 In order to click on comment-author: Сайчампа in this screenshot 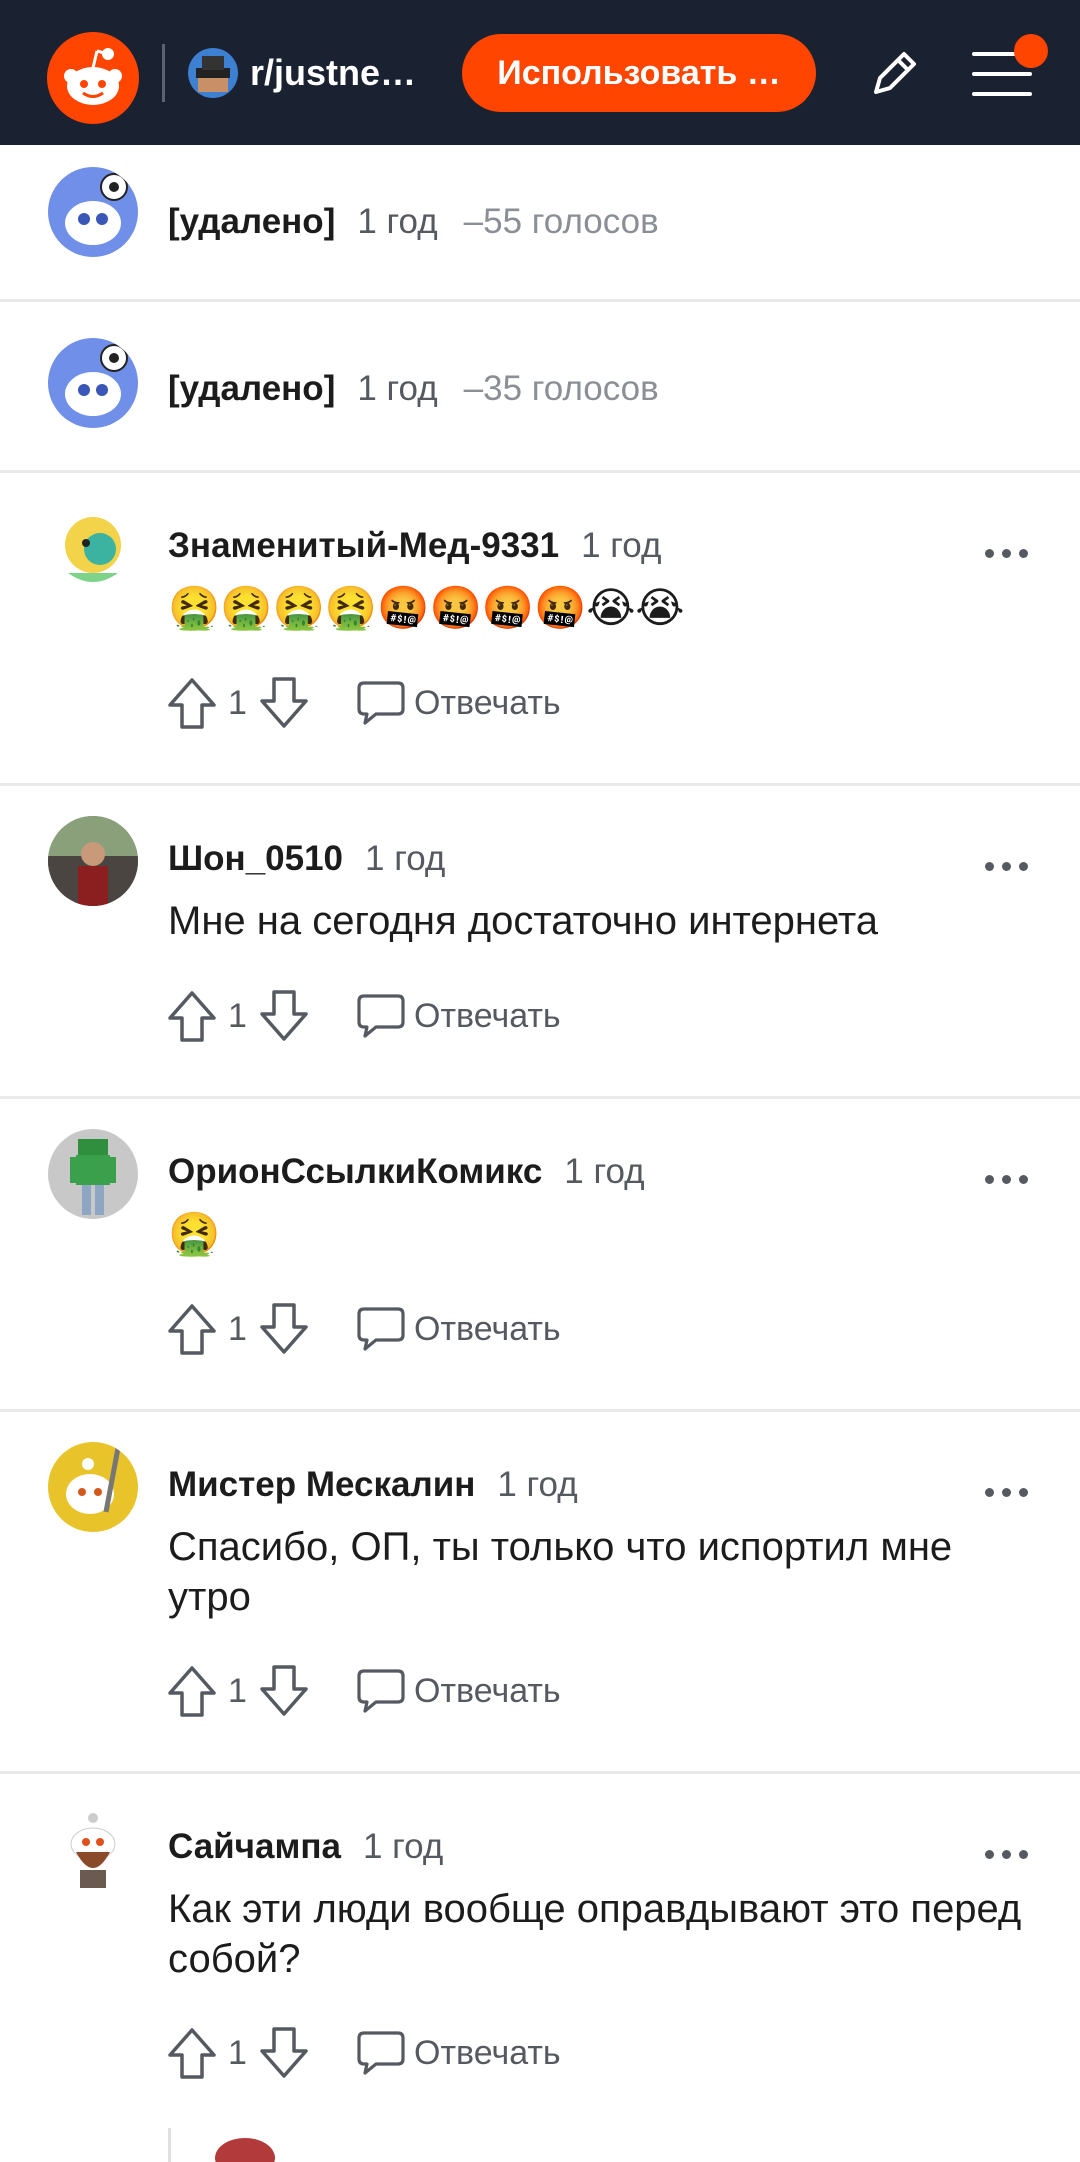, I will do `click(254, 1846)`.